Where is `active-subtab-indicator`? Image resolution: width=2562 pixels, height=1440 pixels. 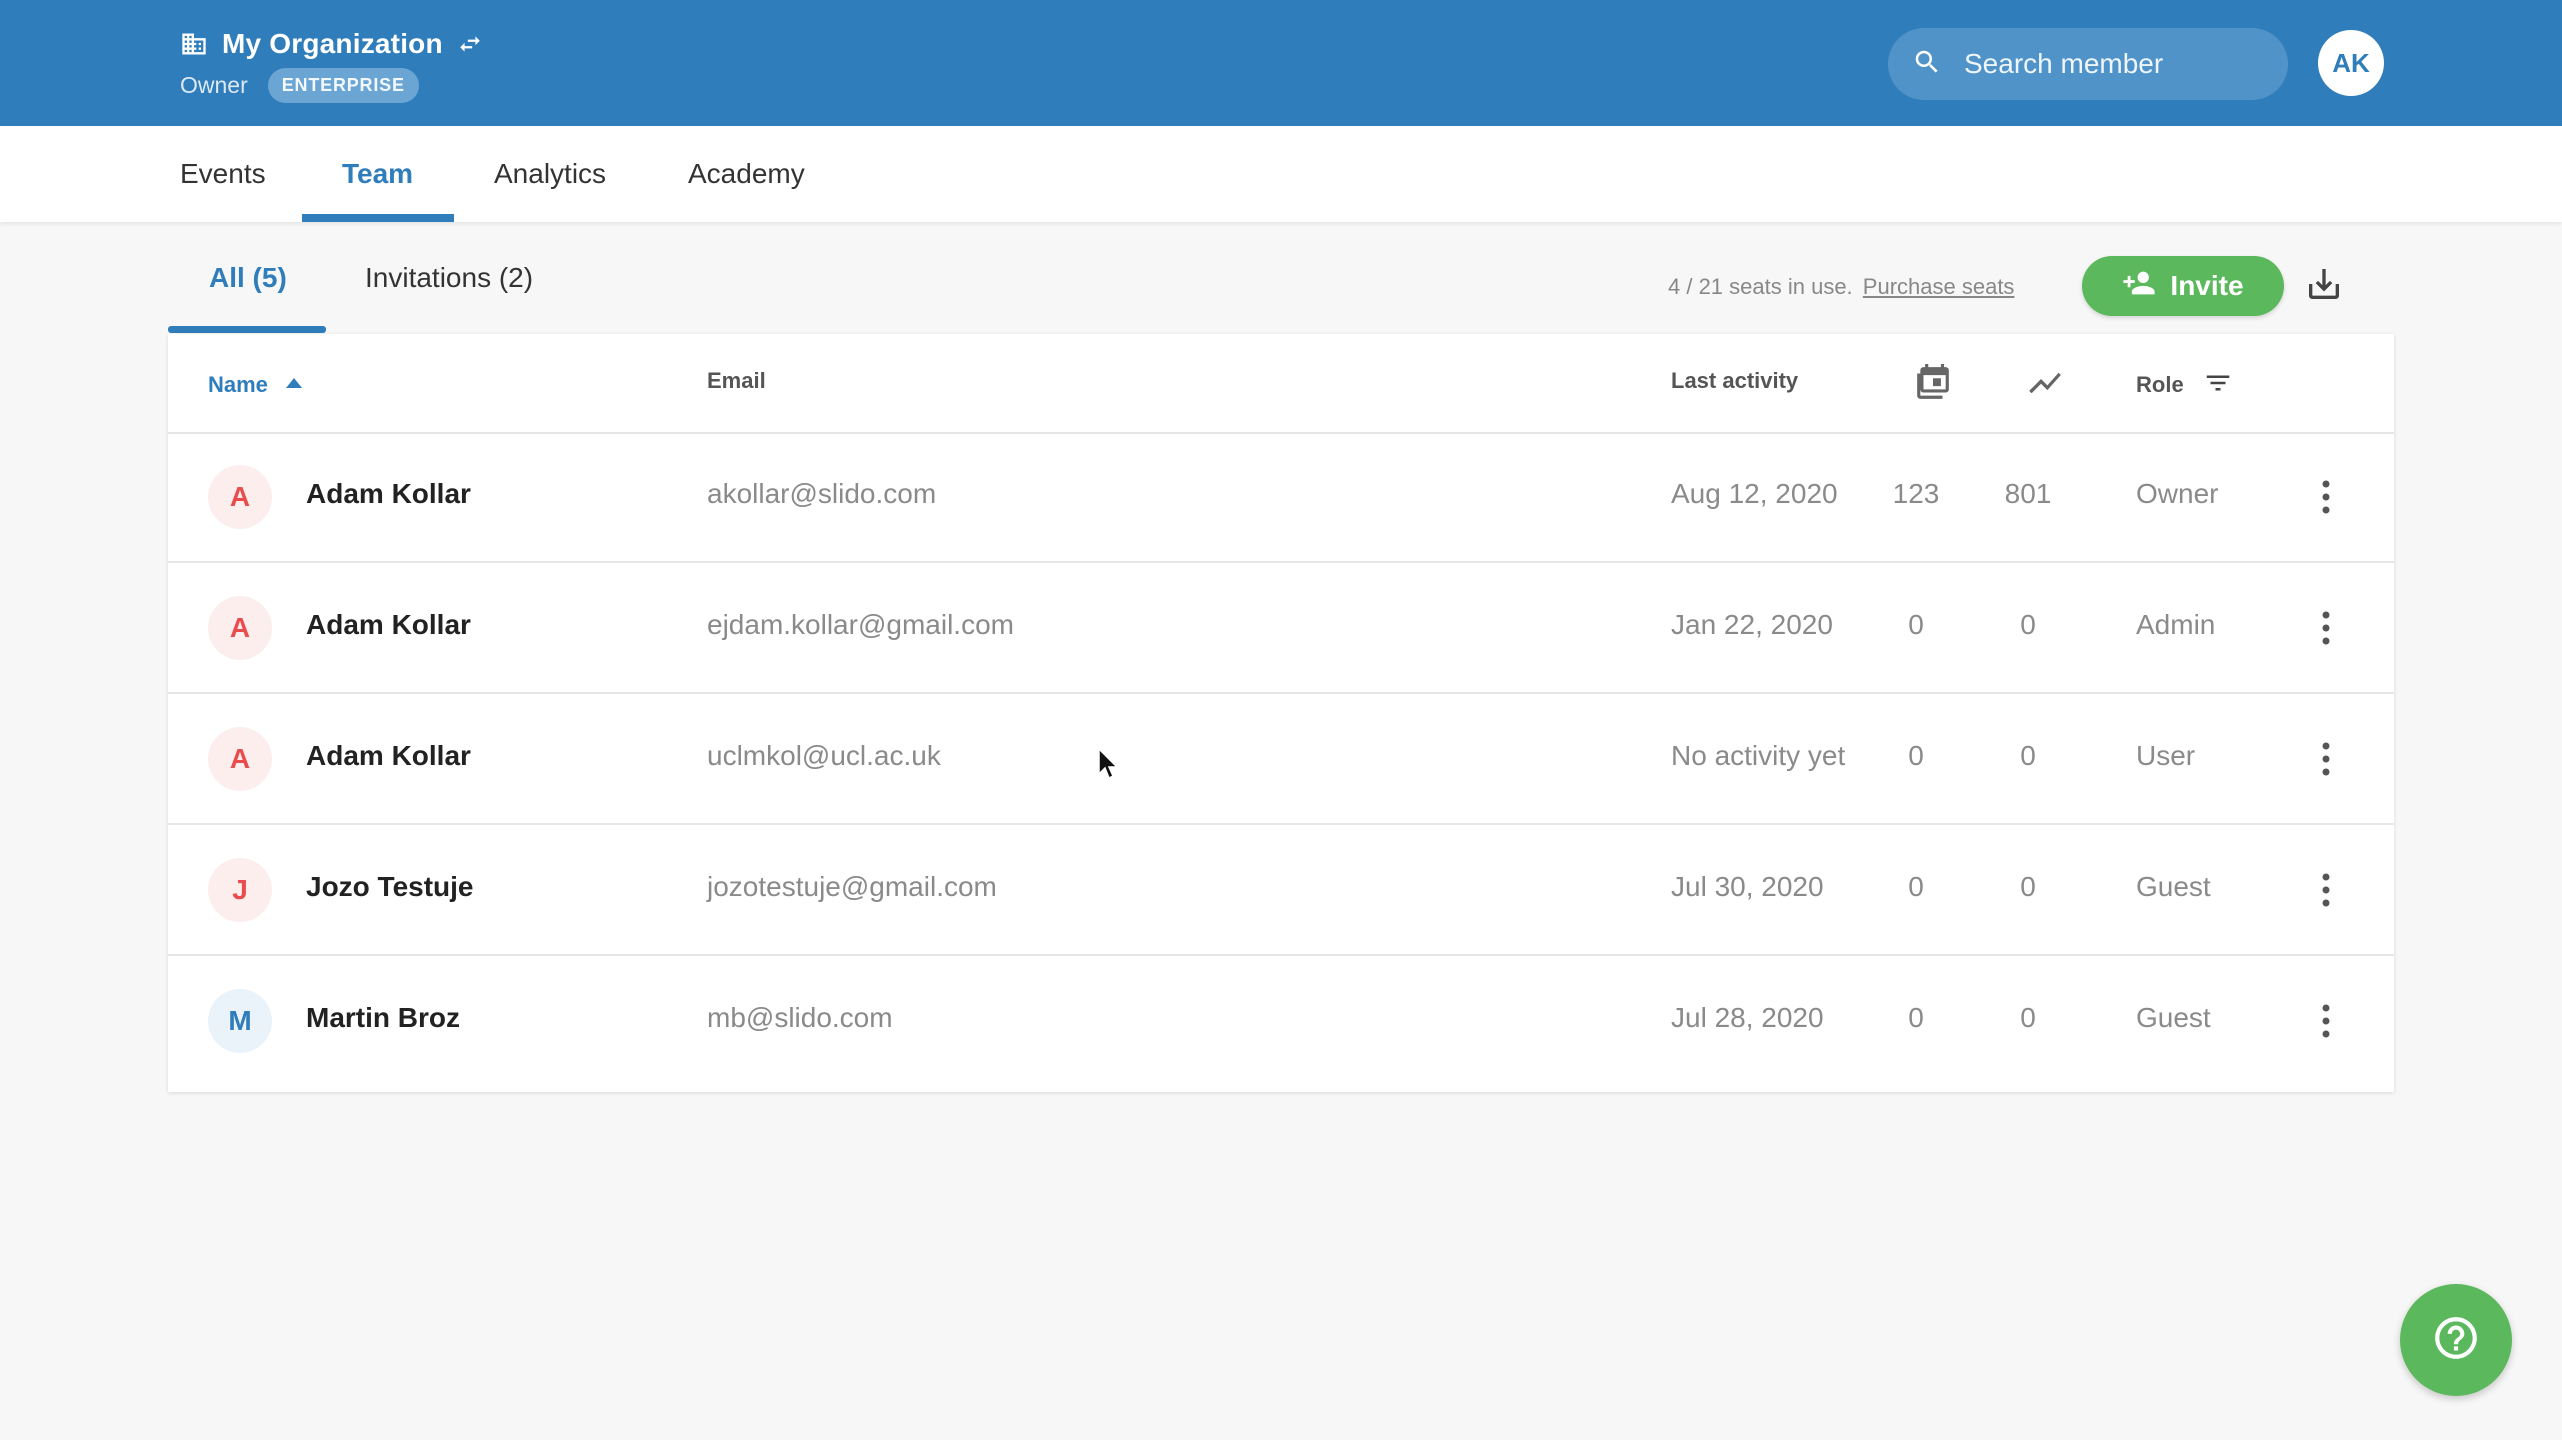
active-subtab-indicator is located at coordinates (247, 329).